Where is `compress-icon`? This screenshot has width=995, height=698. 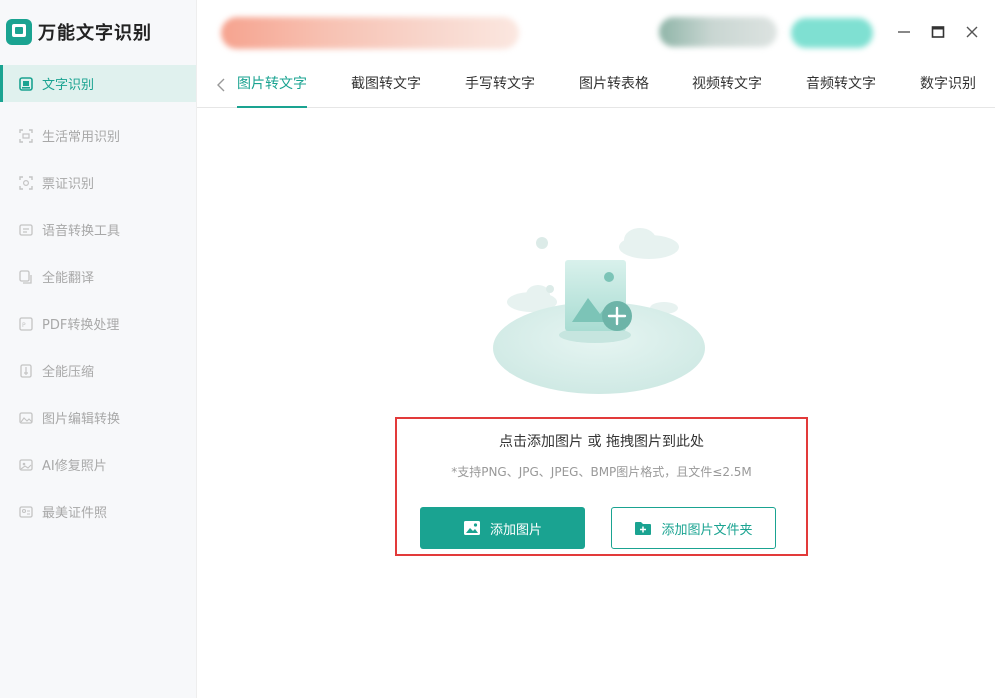 compress-icon is located at coordinates (26, 371).